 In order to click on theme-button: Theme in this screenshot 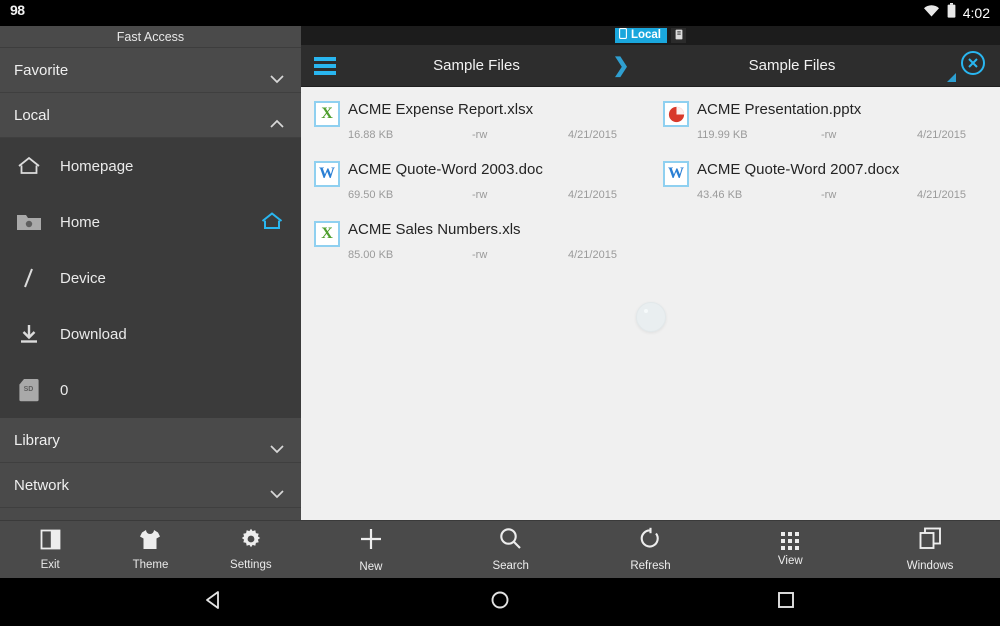, I will do `click(150, 550)`.